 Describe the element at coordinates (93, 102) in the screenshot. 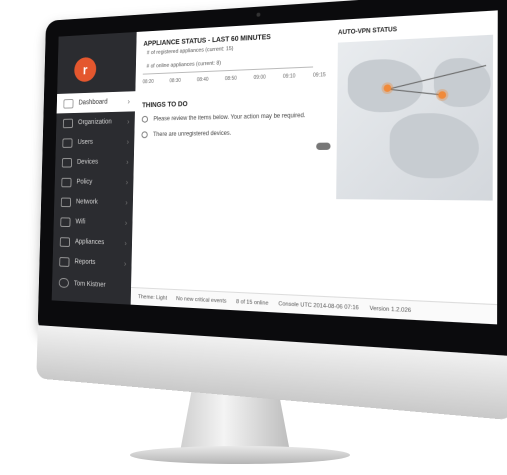

I see `sidebar-item-label: Dashboard` at that location.